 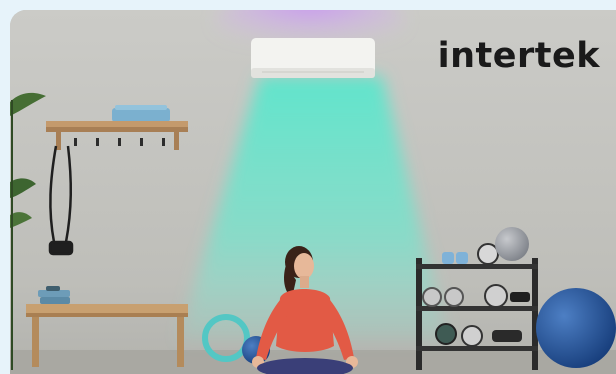 What do you see at coordinates (518, 56) in the screenshot?
I see `brand-logo: intertek` at bounding box center [518, 56].